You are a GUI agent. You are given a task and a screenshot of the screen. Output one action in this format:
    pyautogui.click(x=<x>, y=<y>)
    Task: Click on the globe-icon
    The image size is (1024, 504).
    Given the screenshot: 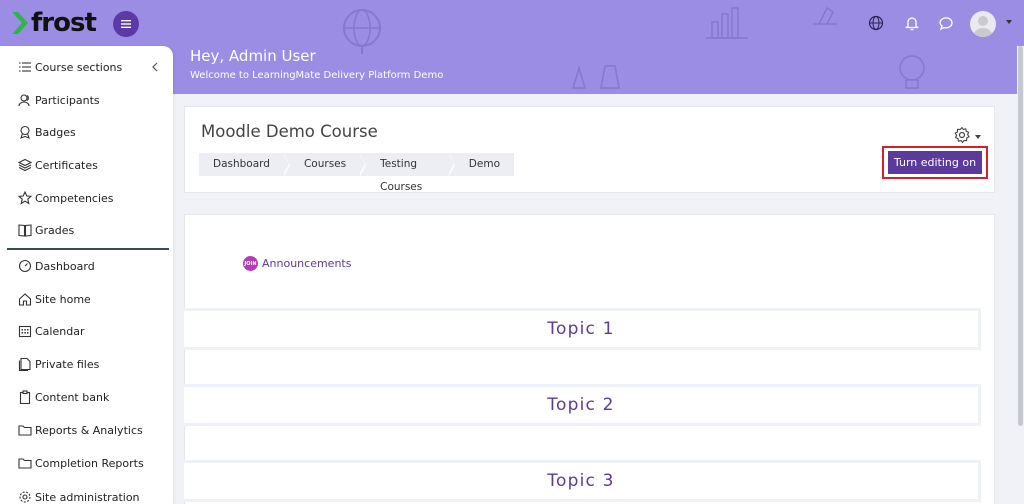 What is the action you would take?
    pyautogui.click(x=876, y=23)
    